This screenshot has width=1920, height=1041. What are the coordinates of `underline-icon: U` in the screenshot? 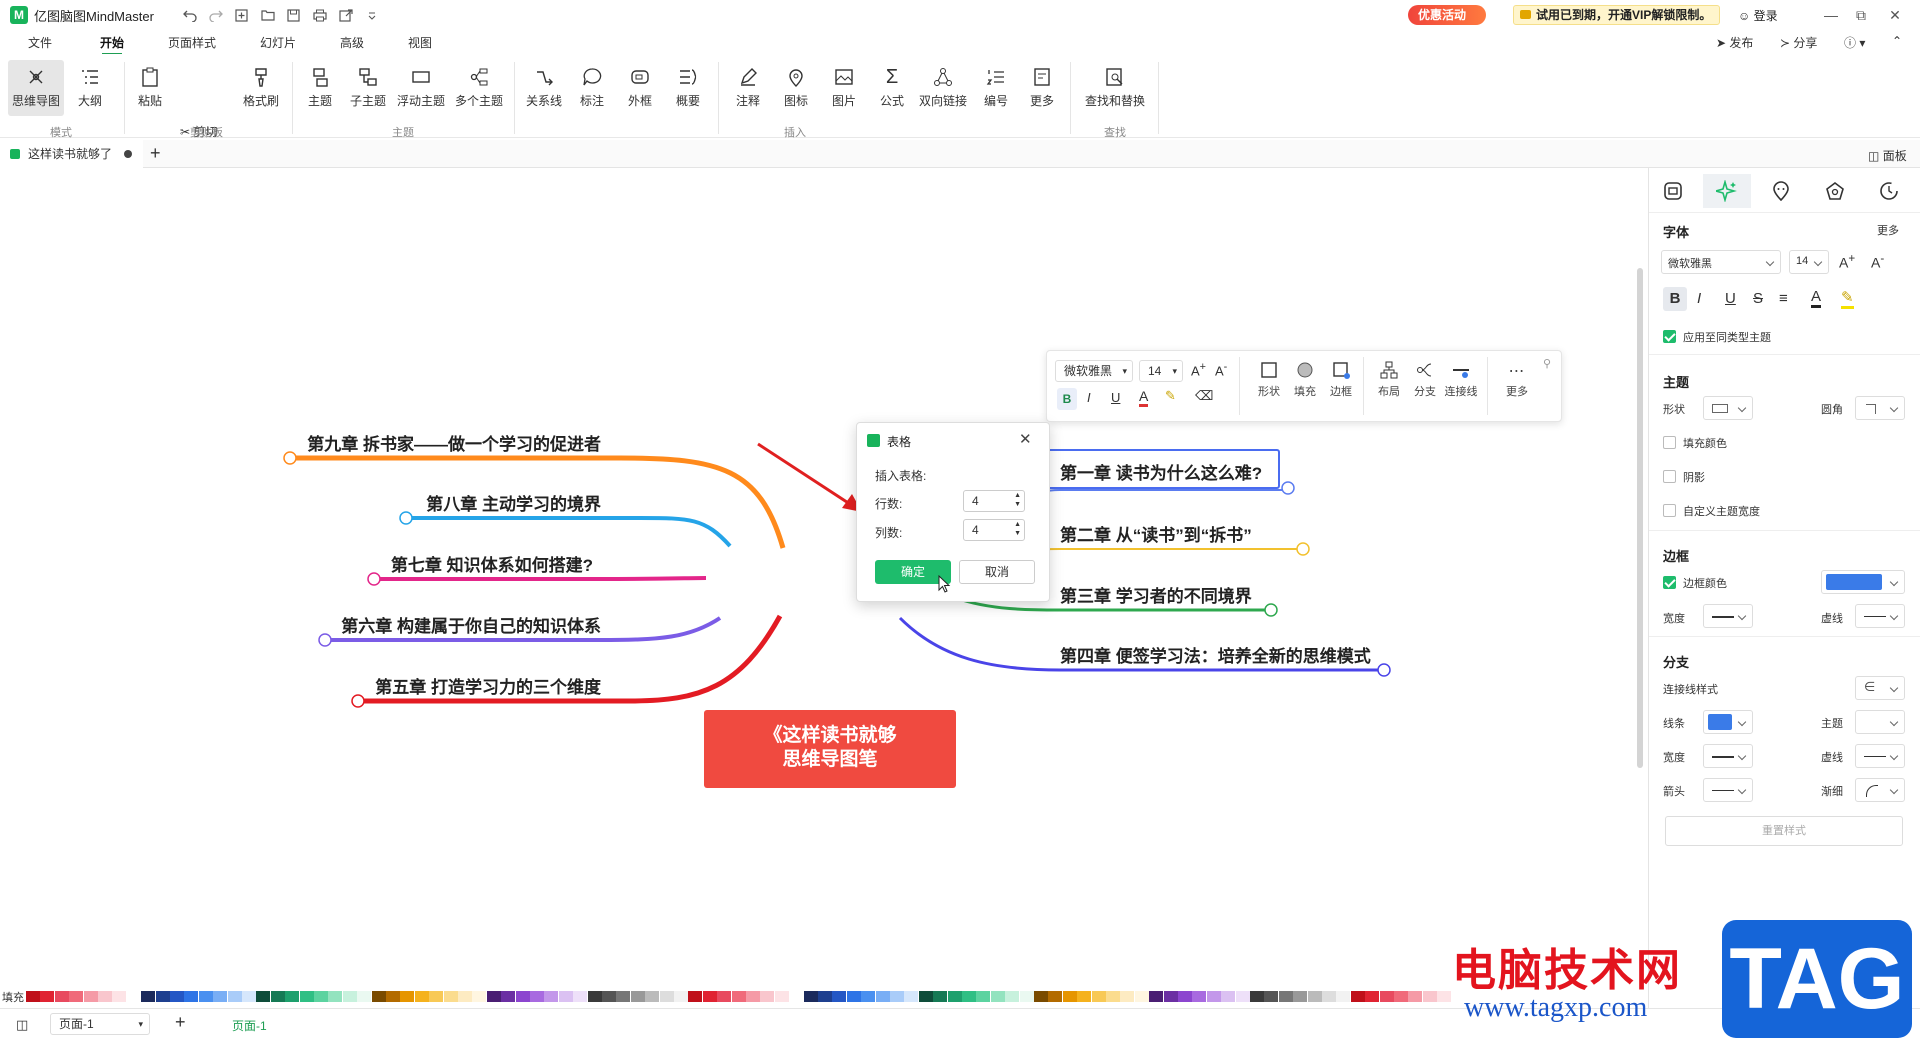 It's located at (1115, 397).